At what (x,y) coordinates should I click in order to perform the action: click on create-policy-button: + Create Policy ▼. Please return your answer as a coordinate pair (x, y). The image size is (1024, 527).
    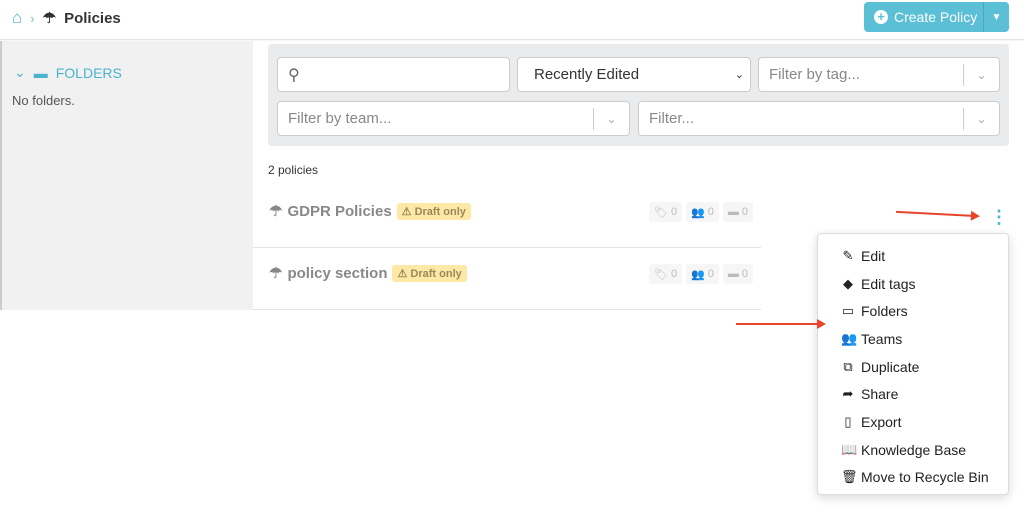
    Looking at the image, I should click on (936, 17).